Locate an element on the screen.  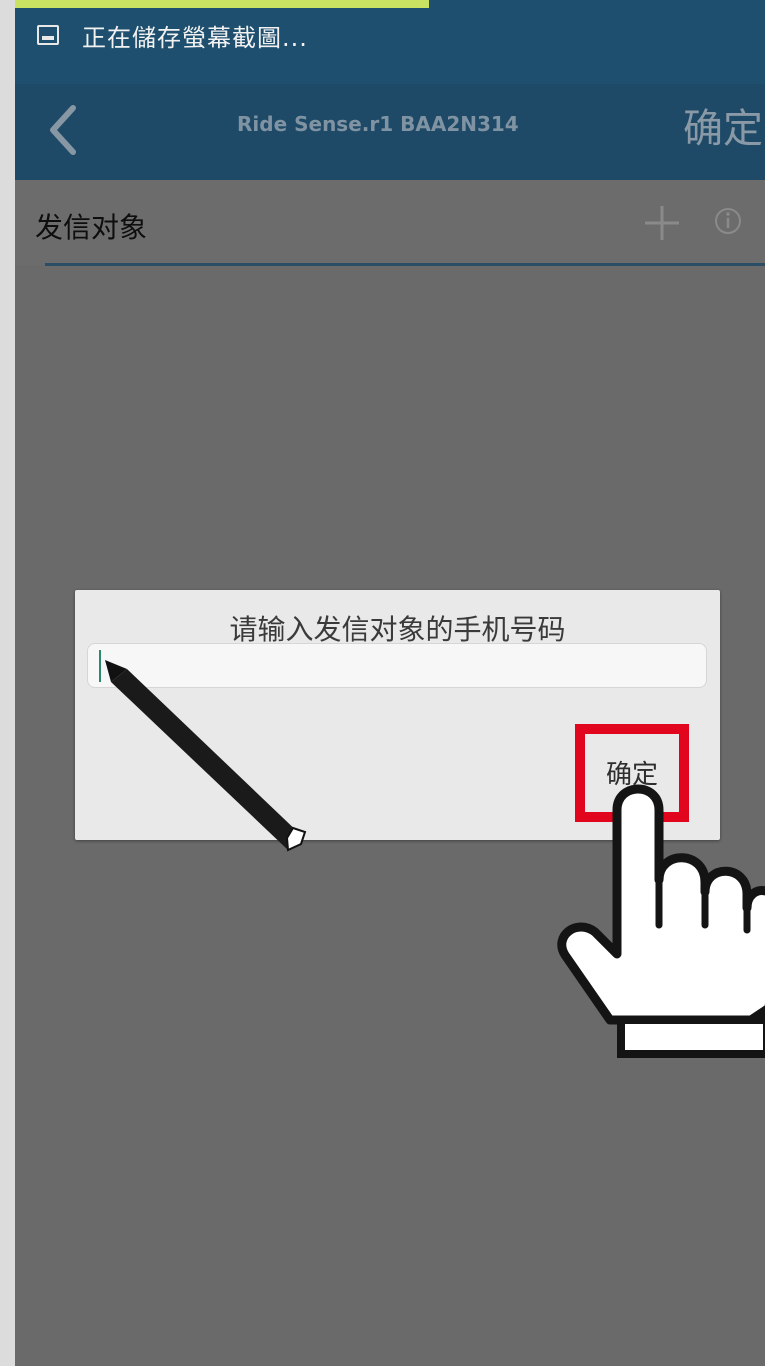
app-bar: Ride Sense.r1 BAA2N314 确定 is located at coordinates (390, 132).